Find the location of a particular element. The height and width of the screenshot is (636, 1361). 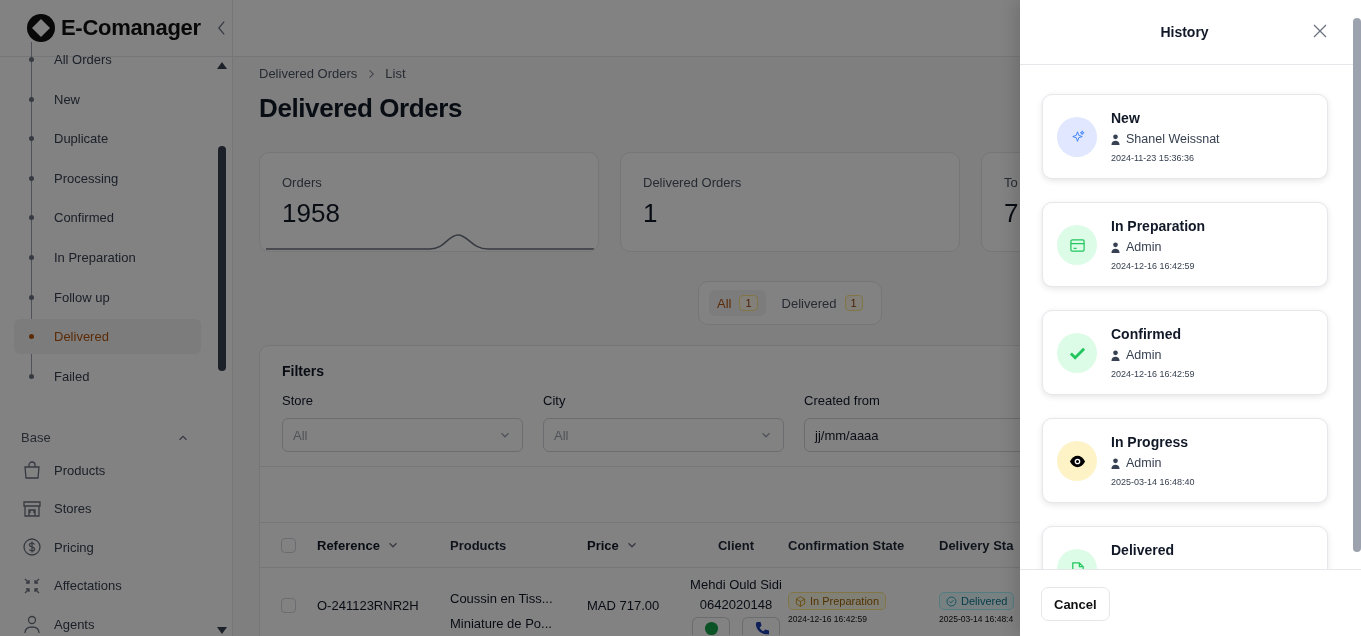

date-field: jj/mm/aaaa is located at coordinates (912, 435).